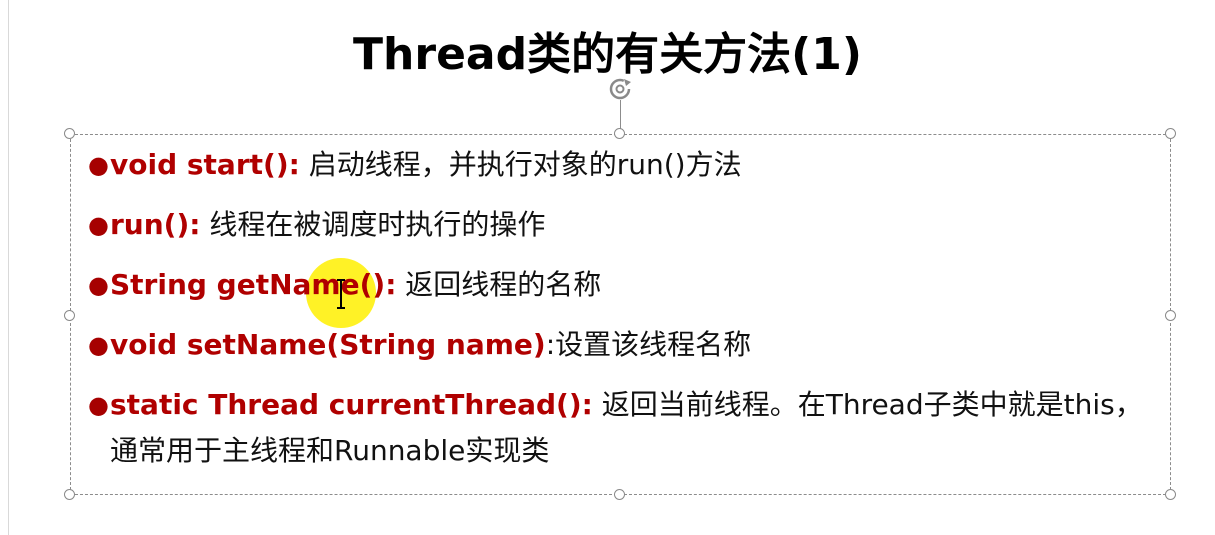 This screenshot has height=535, width=1215. What do you see at coordinates (1170, 494) in the screenshot?
I see `resize-handle-bottom-right` at bounding box center [1170, 494].